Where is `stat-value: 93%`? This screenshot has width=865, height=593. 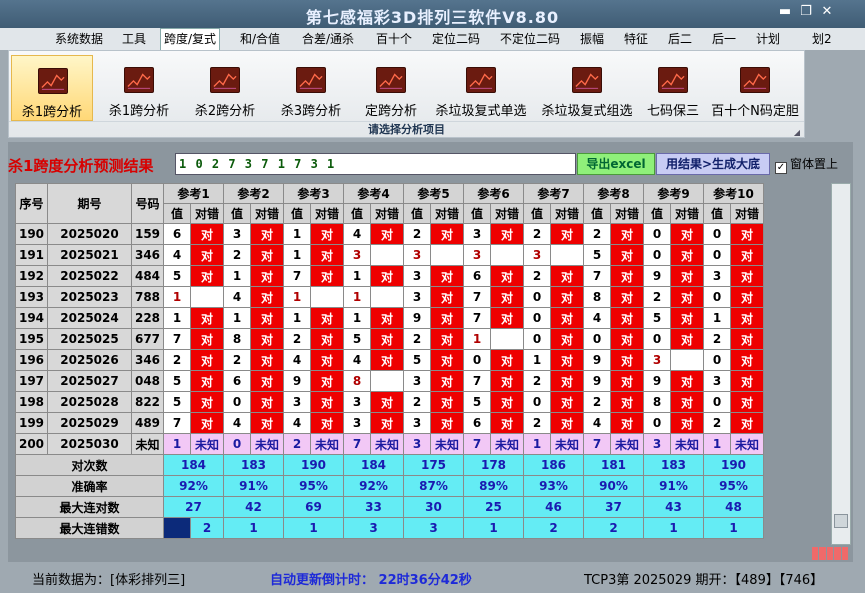
stat-value: 93% is located at coordinates (553, 486).